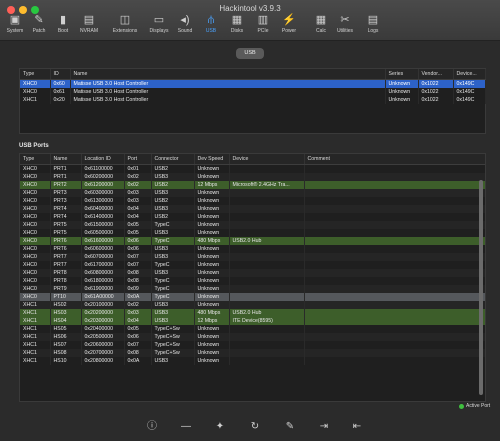 The image size is (500, 441). Describe the element at coordinates (252, 353) in the screenshot. I see `port-row: XHC1 HS08 0x20700000 0x08 TypeC+Sw Unknown` at that location.